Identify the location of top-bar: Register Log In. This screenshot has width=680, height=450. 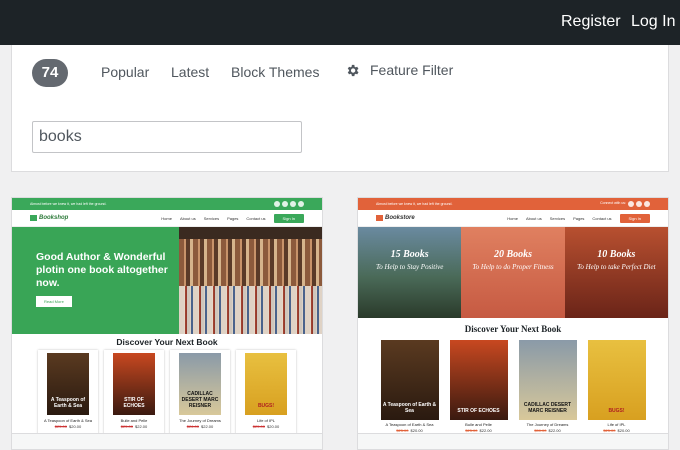
(340, 22).